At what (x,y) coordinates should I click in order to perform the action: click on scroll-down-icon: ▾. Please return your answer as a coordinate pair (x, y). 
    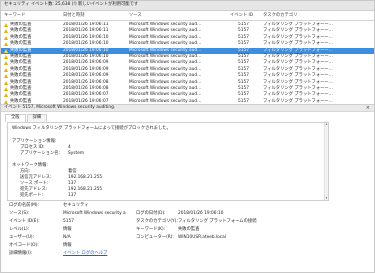
    Looking at the image, I should click on (326, 198).